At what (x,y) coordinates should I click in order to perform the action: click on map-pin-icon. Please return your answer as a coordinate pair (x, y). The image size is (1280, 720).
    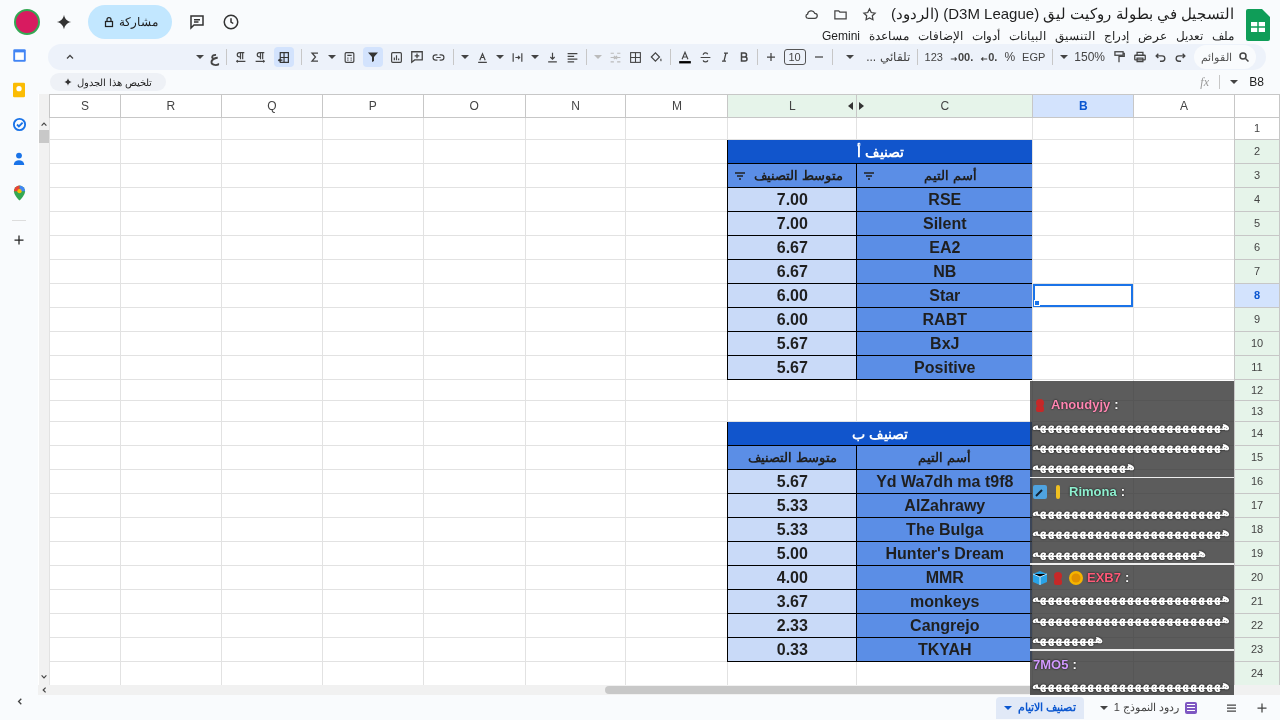
    Looking at the image, I should click on (19, 193).